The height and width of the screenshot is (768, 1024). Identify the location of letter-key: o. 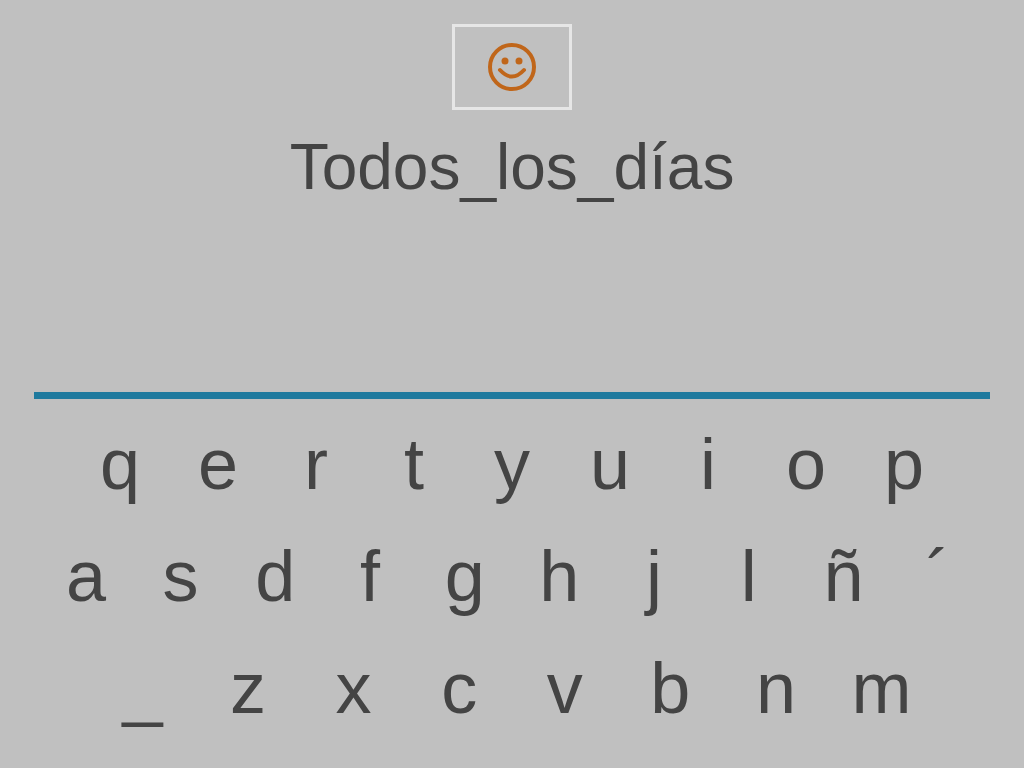
(806, 464).